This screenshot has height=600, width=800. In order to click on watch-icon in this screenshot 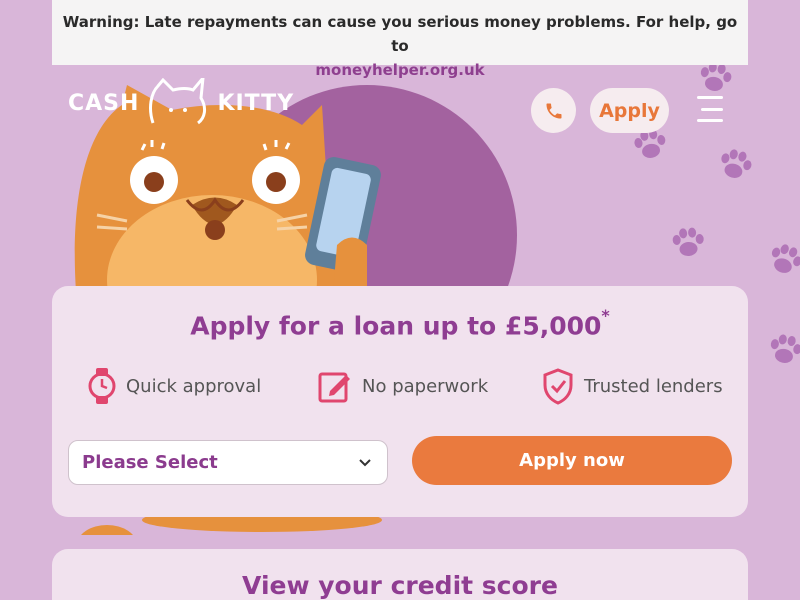, I will do `click(102, 386)`.